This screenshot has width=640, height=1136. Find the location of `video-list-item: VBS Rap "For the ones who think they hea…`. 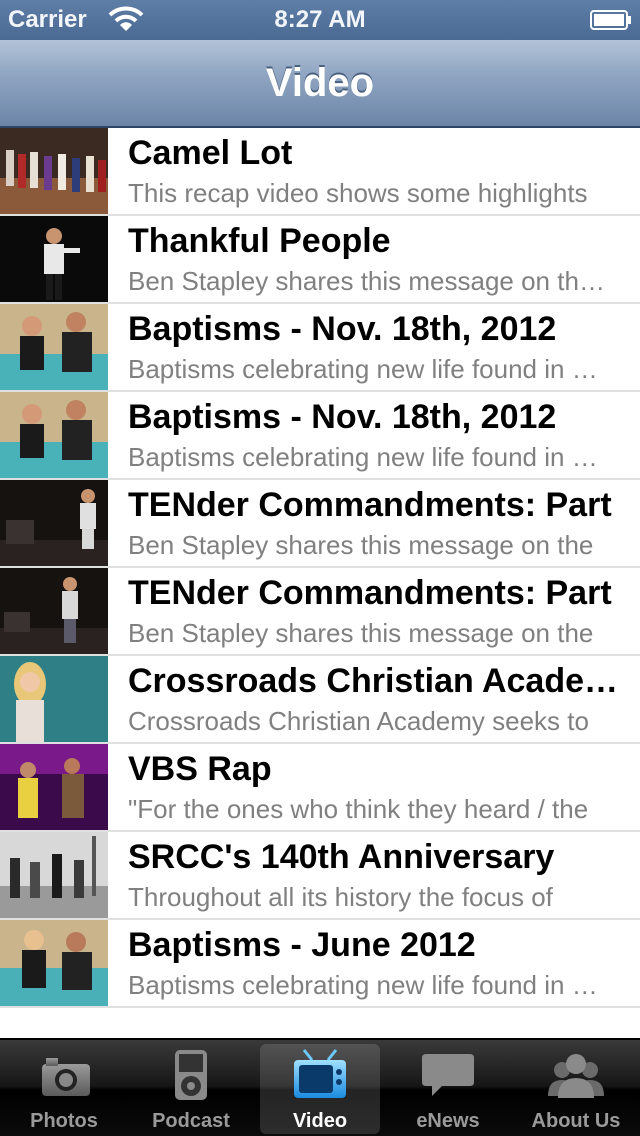

video-list-item: VBS Rap "For the ones who think they hea… is located at coordinates (320, 788).